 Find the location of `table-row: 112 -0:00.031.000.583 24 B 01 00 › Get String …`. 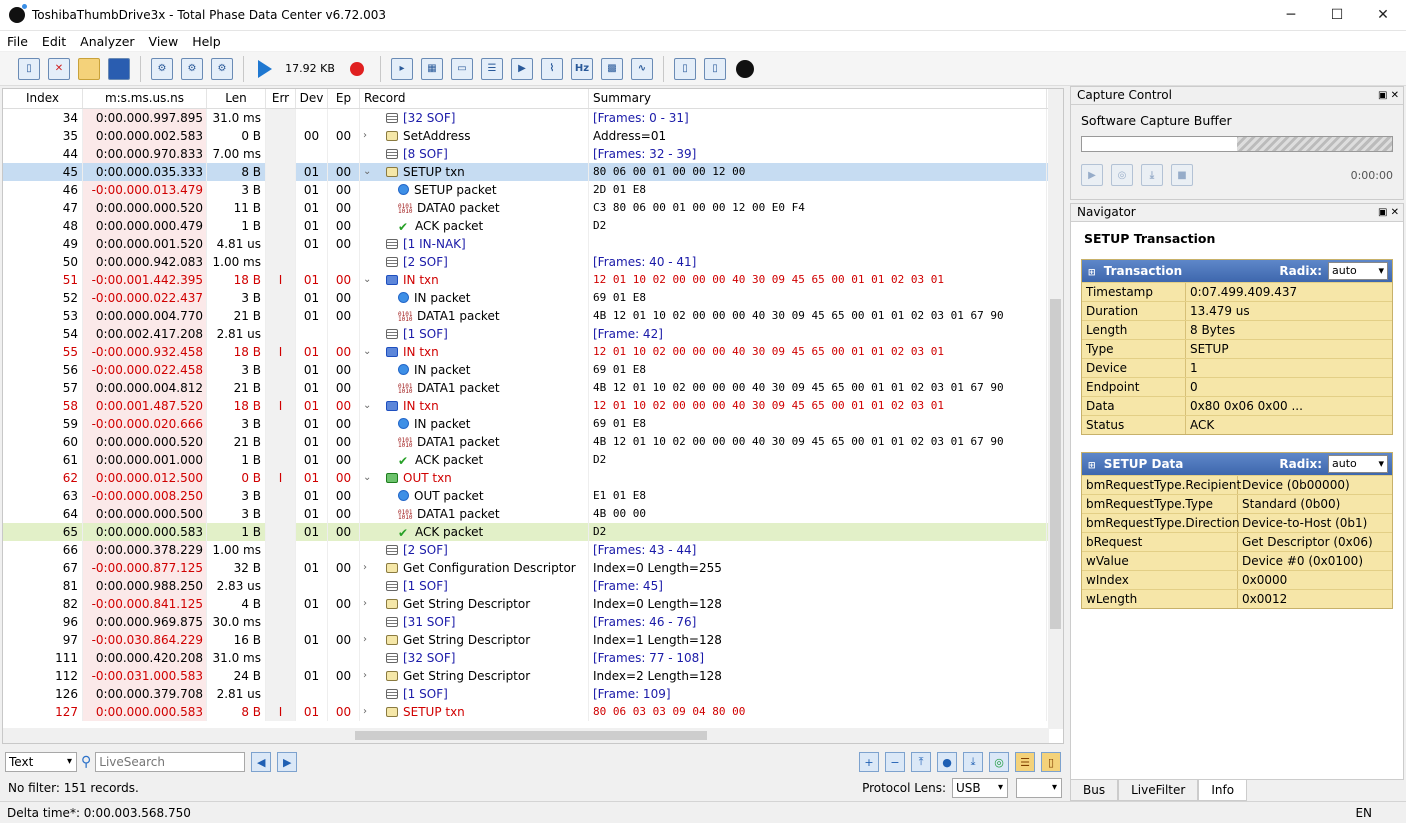

table-row: 112 -0:00.031.000.583 24 B 01 00 › Get String … is located at coordinates (526, 676).